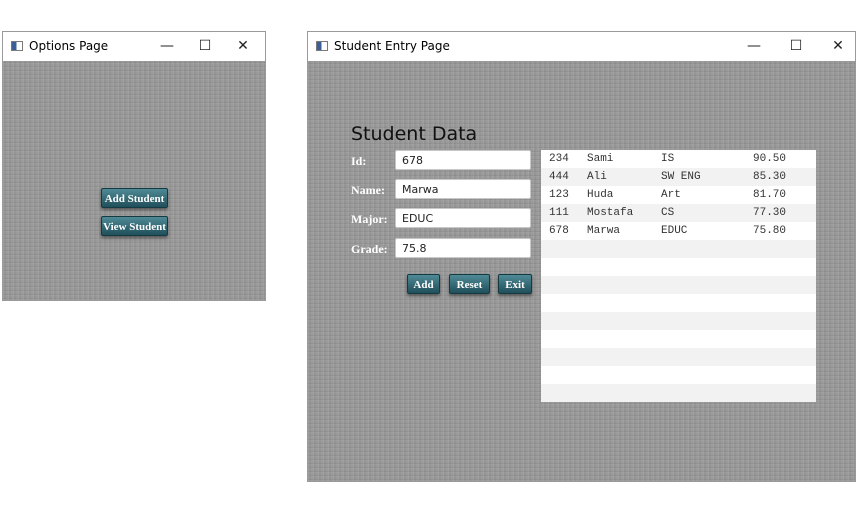 This screenshot has height=517, width=856. Describe the element at coordinates (678, 159) in the screenshot. I see `table-row: 234 Sami IS 90.50` at that location.